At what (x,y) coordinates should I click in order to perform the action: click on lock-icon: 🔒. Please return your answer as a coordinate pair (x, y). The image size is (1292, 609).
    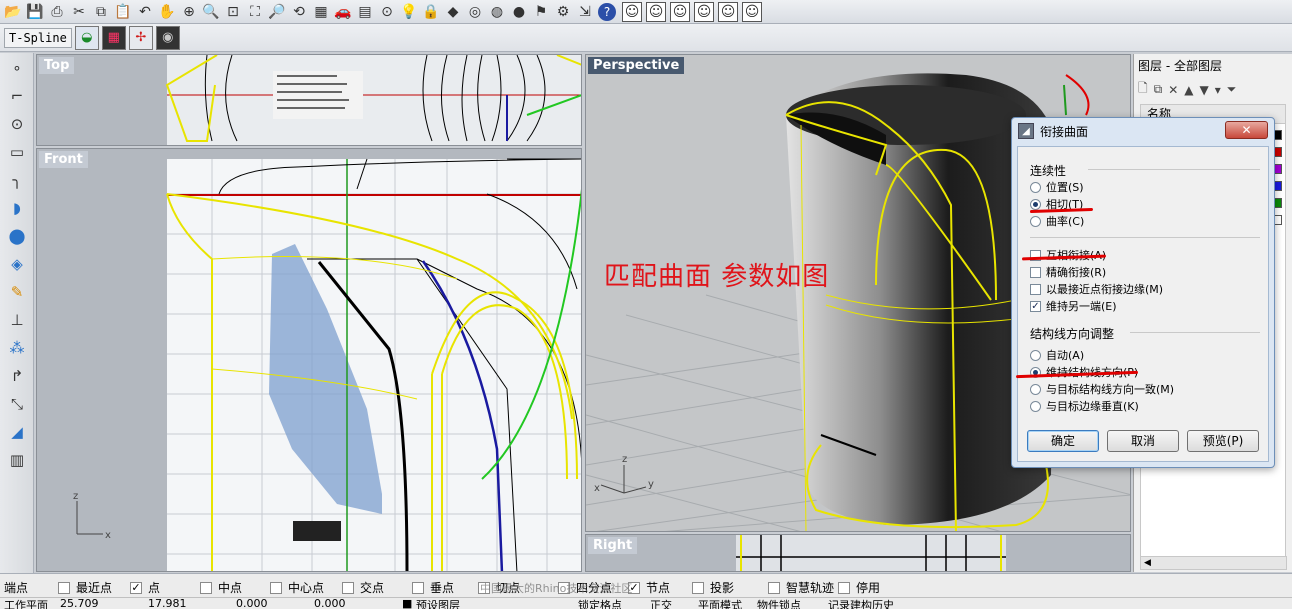
    Looking at the image, I should click on (431, 12).